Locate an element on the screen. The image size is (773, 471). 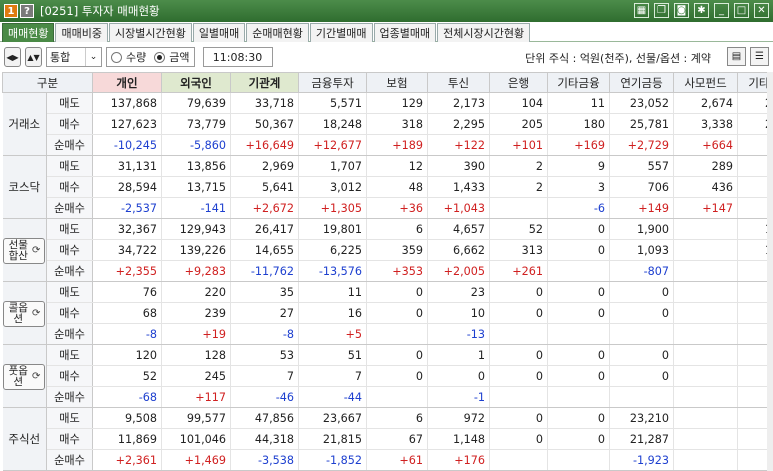
table-cell: -8 is located at coordinates (127, 334).